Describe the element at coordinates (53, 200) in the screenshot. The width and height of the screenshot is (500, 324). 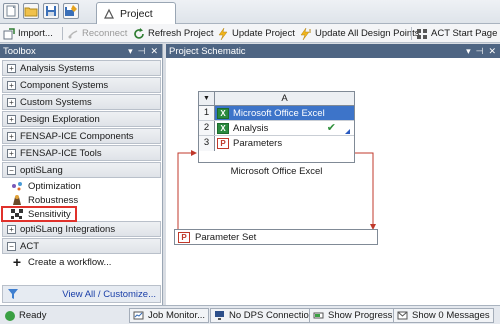
I see `toolbox-item-label: Robustness` at that location.